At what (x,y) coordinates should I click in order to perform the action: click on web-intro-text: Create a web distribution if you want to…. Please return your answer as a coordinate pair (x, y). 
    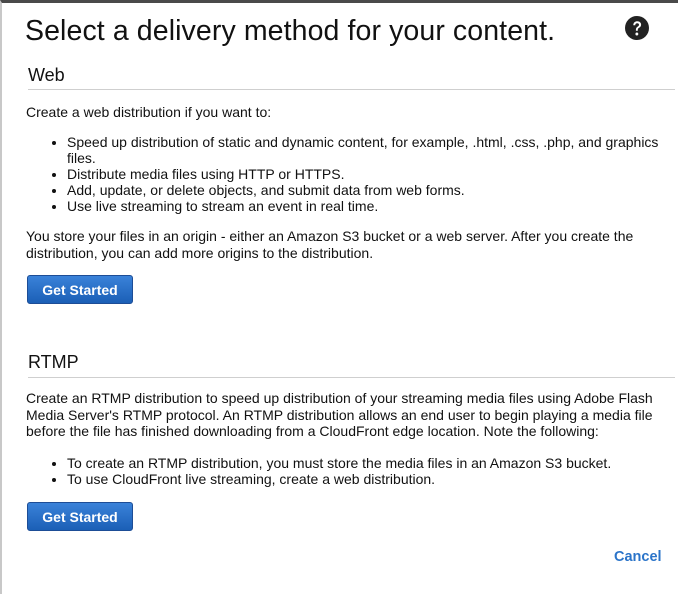
    Looking at the image, I should click on (149, 112).